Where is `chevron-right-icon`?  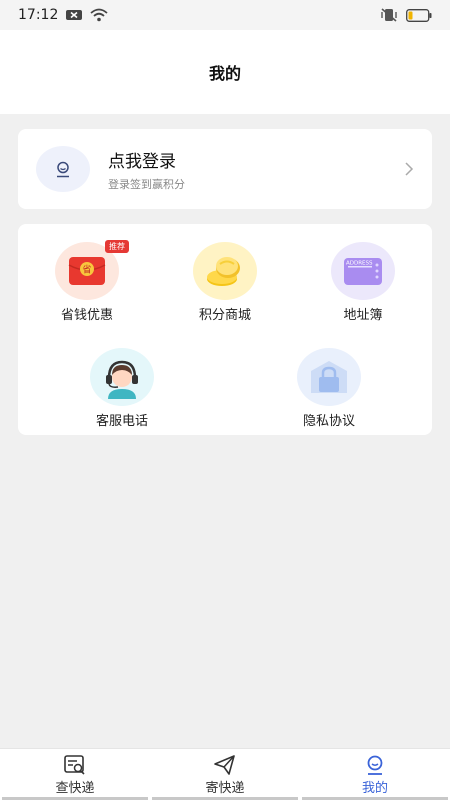
chevron-right-icon is located at coordinates (409, 169).